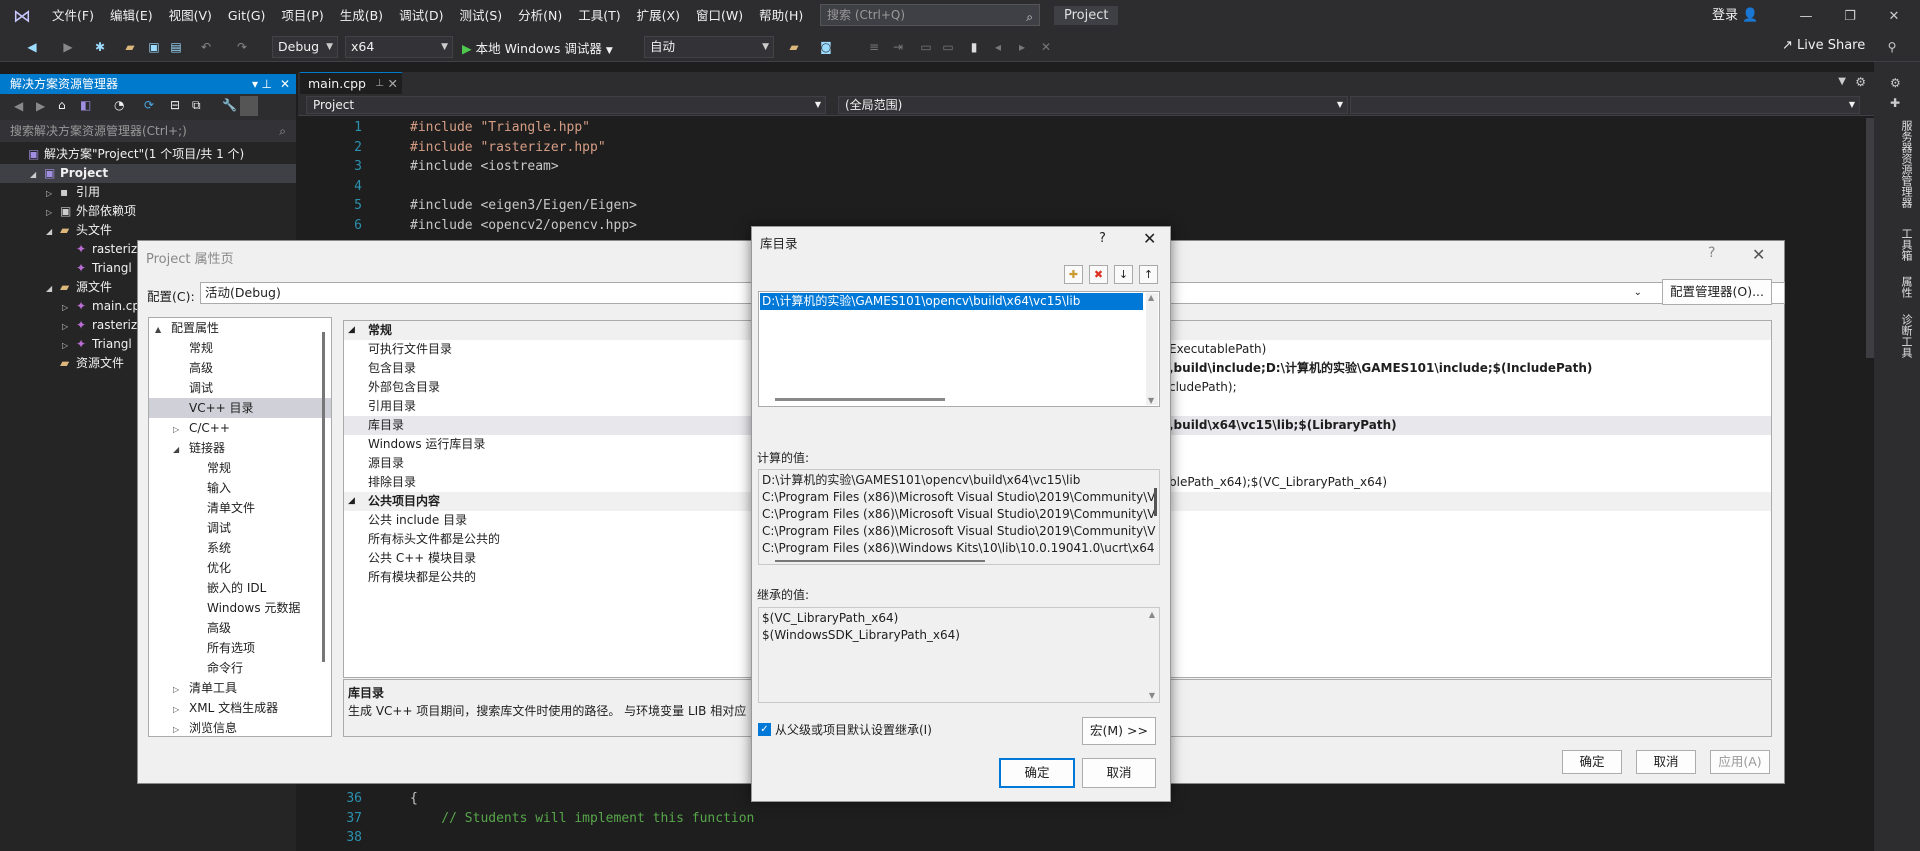 Image resolution: width=1920 pixels, height=851 pixels. Describe the element at coordinates (240, 348) in the screenshot. I see `property-tree-item: 常规` at that location.